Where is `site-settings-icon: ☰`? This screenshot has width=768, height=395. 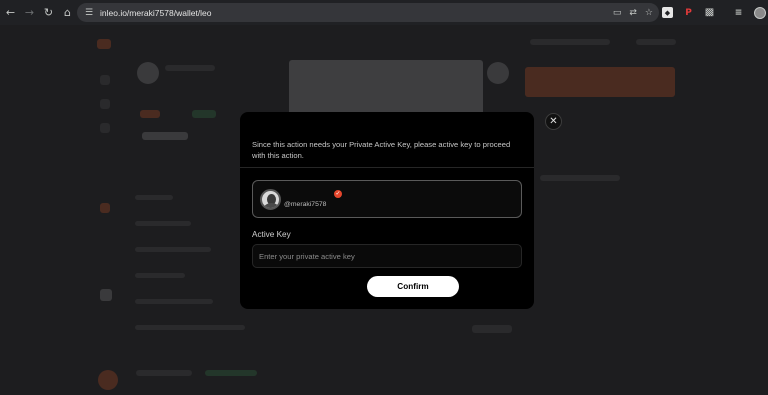 site-settings-icon: ☰ is located at coordinates (89, 13).